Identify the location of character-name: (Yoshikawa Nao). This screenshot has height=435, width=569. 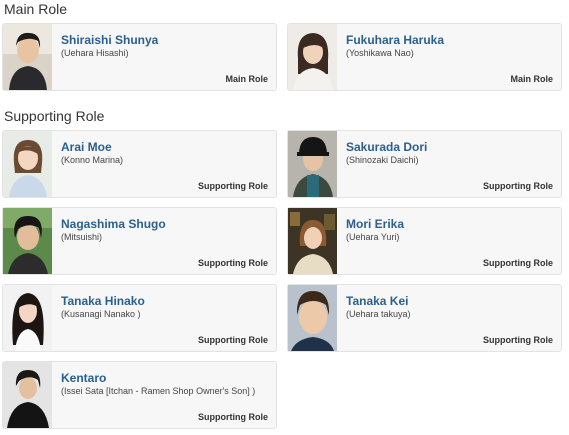
(380, 53).